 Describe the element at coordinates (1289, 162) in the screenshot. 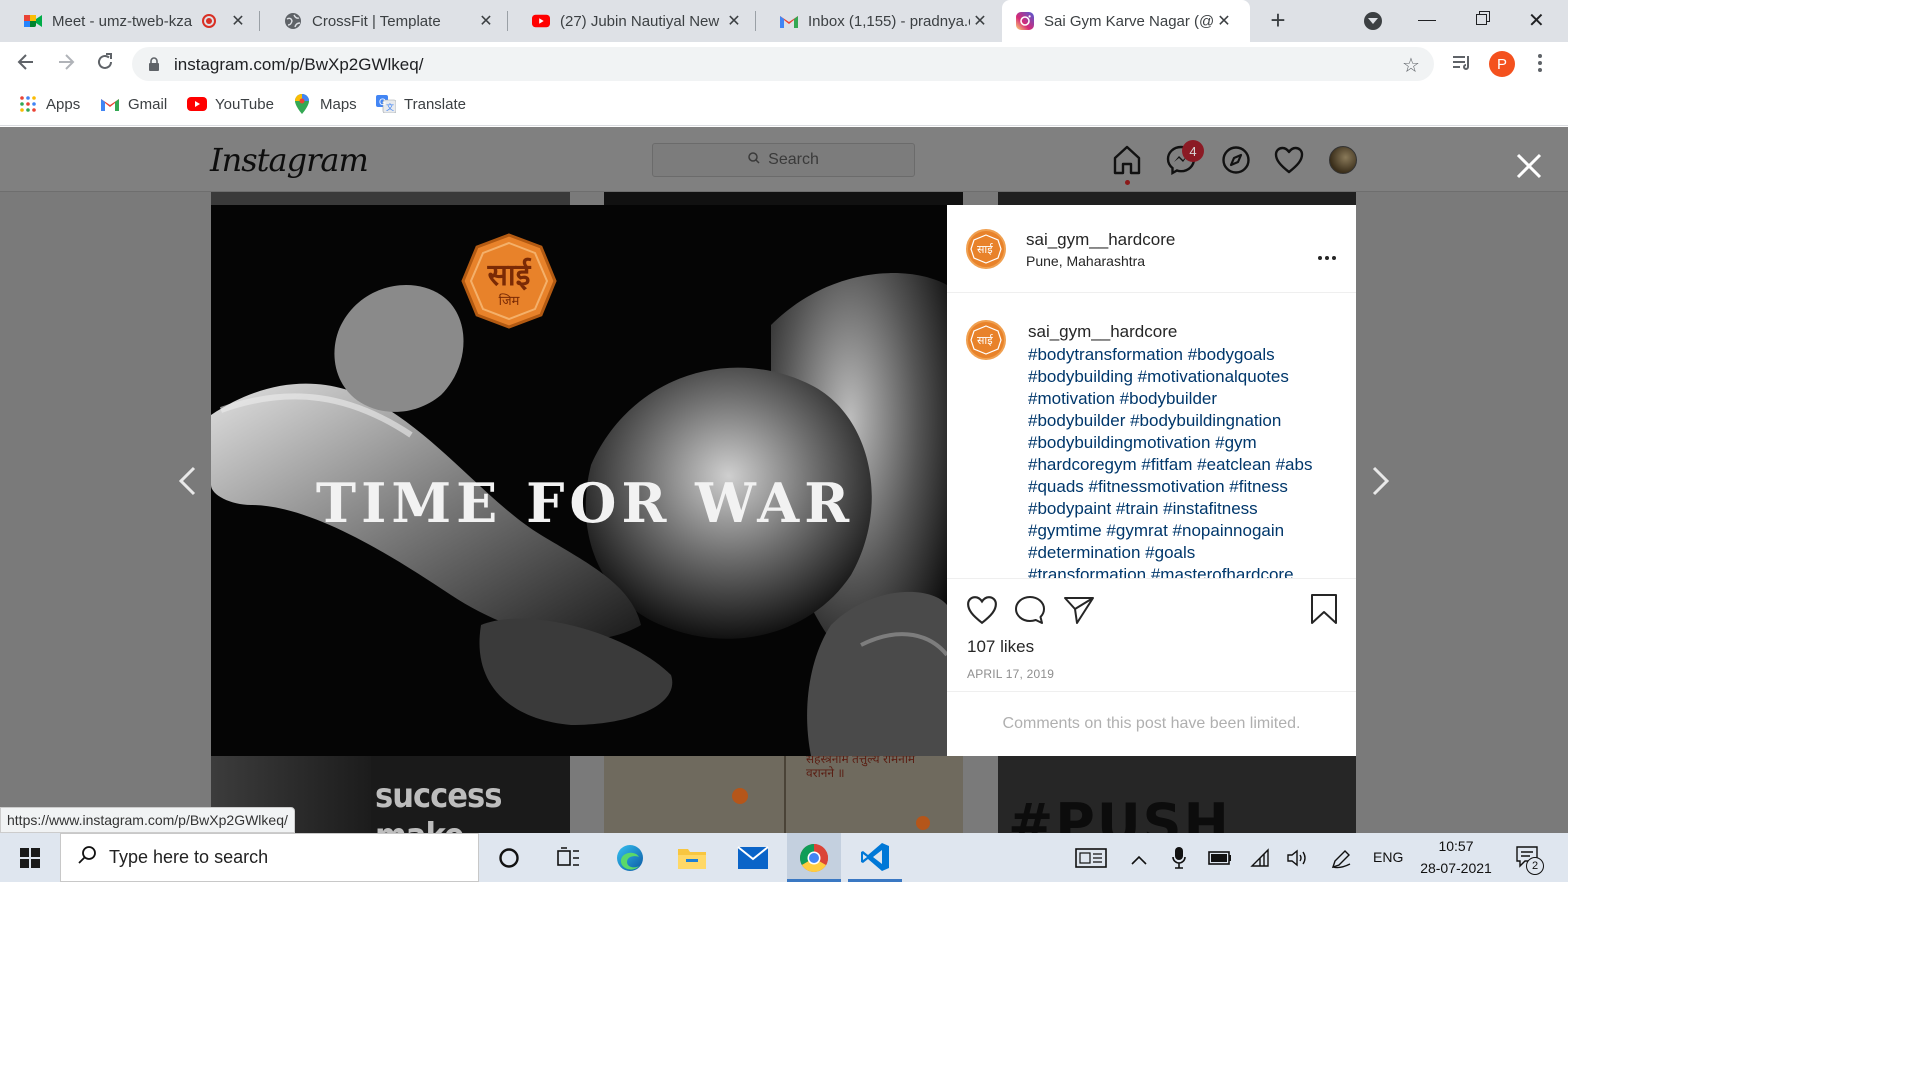

I see `heart-activity-icon` at that location.